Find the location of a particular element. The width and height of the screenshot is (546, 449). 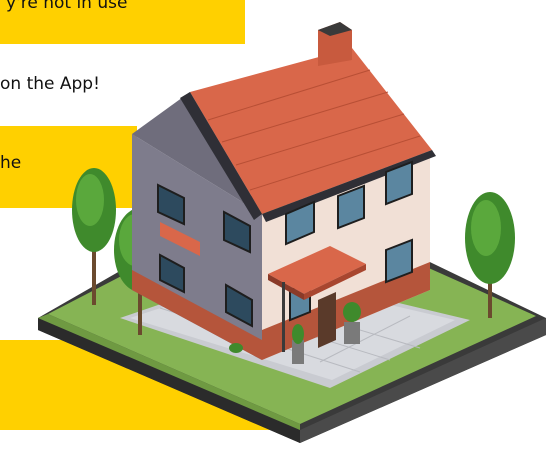

planter-left is located at coordinates (298, 344).